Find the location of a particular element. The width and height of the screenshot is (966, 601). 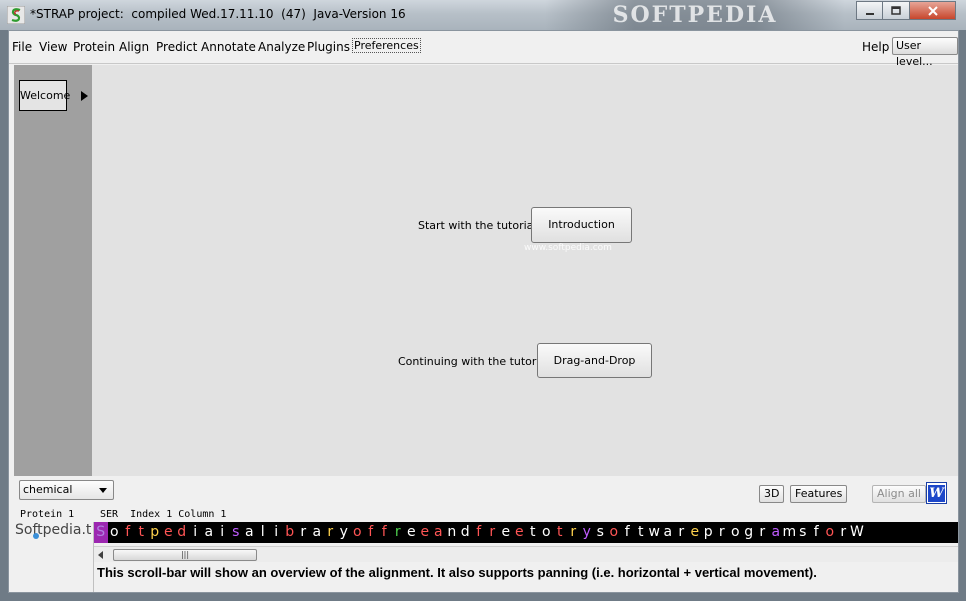

3d-button: 3D is located at coordinates (772, 494).